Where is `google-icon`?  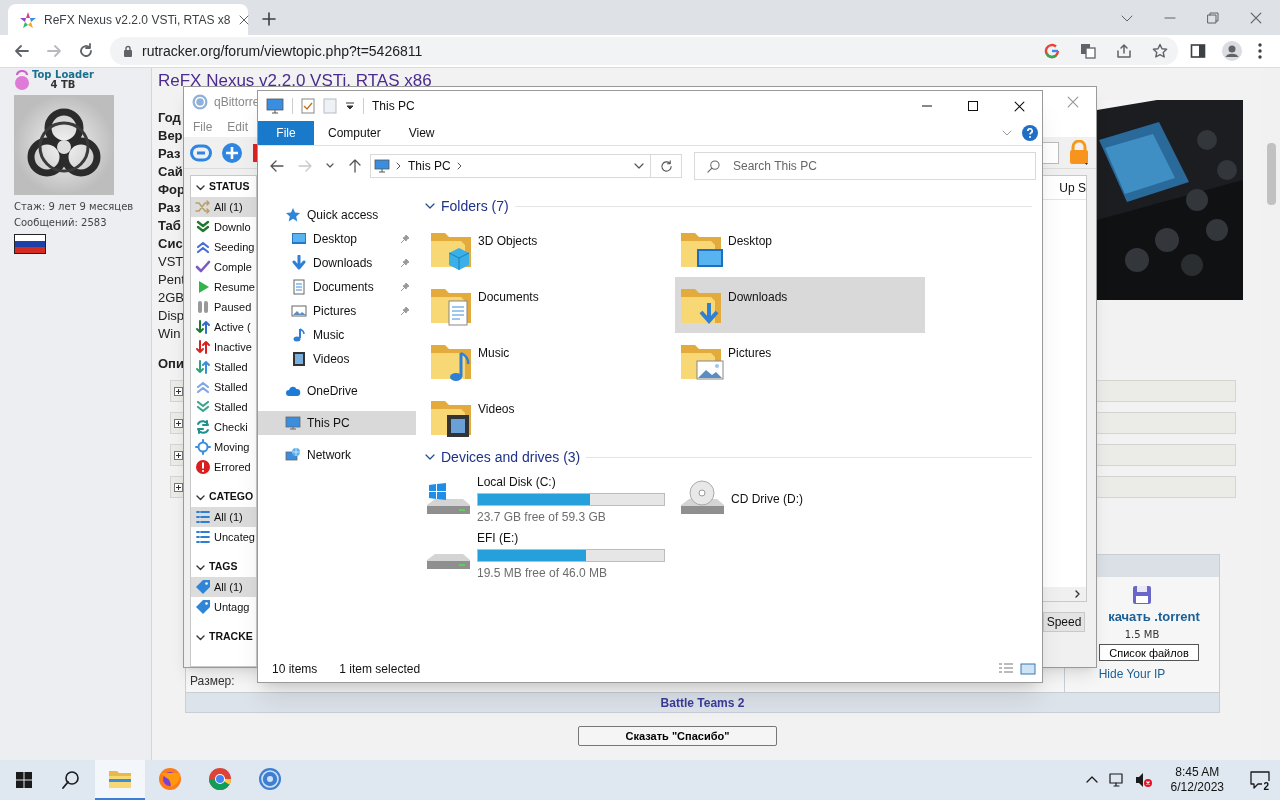
google-icon is located at coordinates (1052, 51).